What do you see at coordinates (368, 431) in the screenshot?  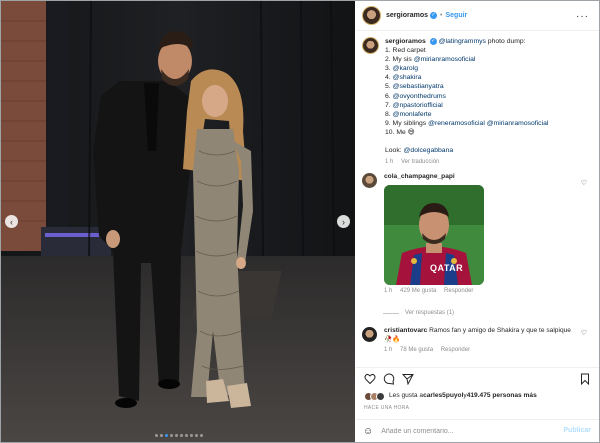 I see `emoji-smiley-icon: ☺` at bounding box center [368, 431].